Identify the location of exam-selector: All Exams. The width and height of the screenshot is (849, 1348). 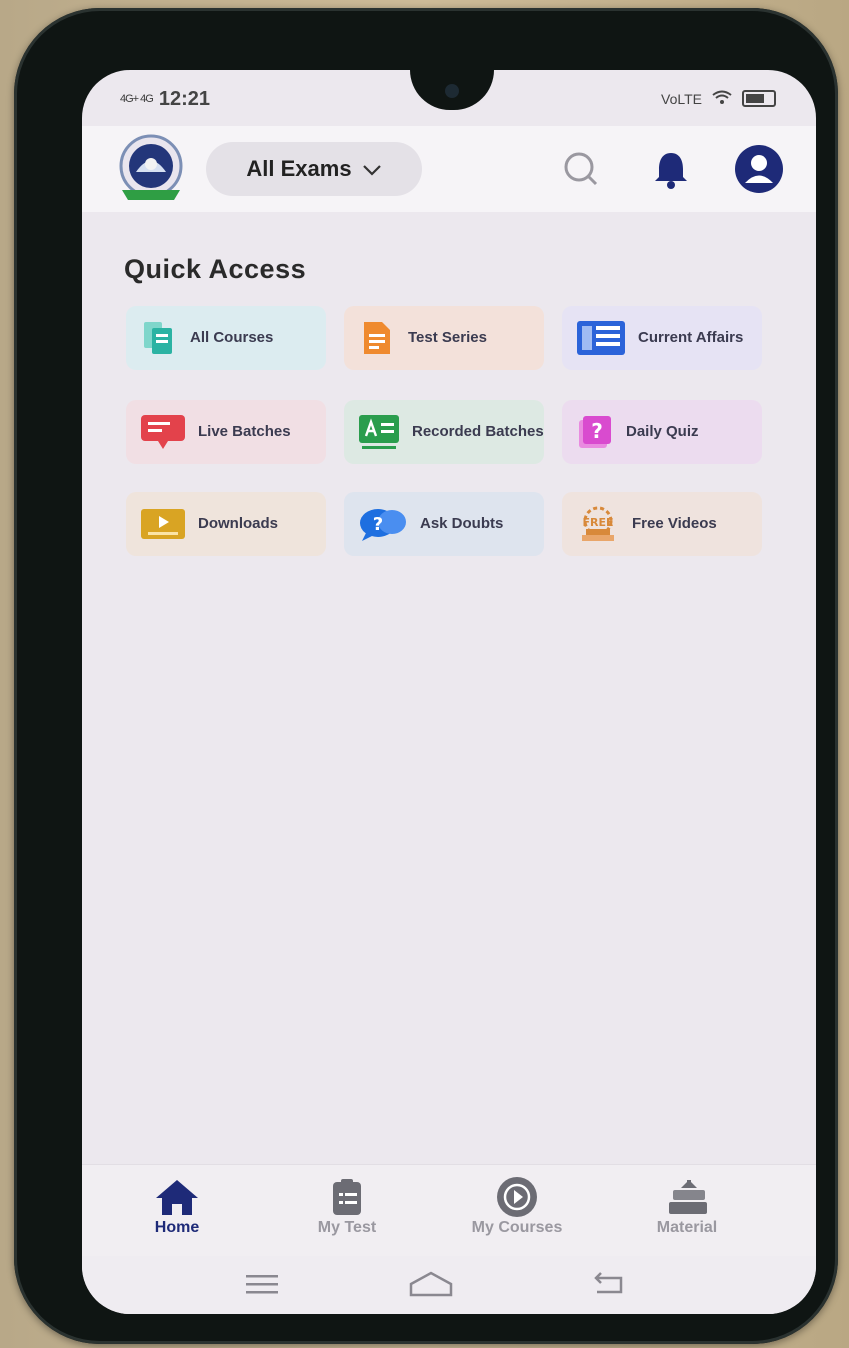
(314, 169).